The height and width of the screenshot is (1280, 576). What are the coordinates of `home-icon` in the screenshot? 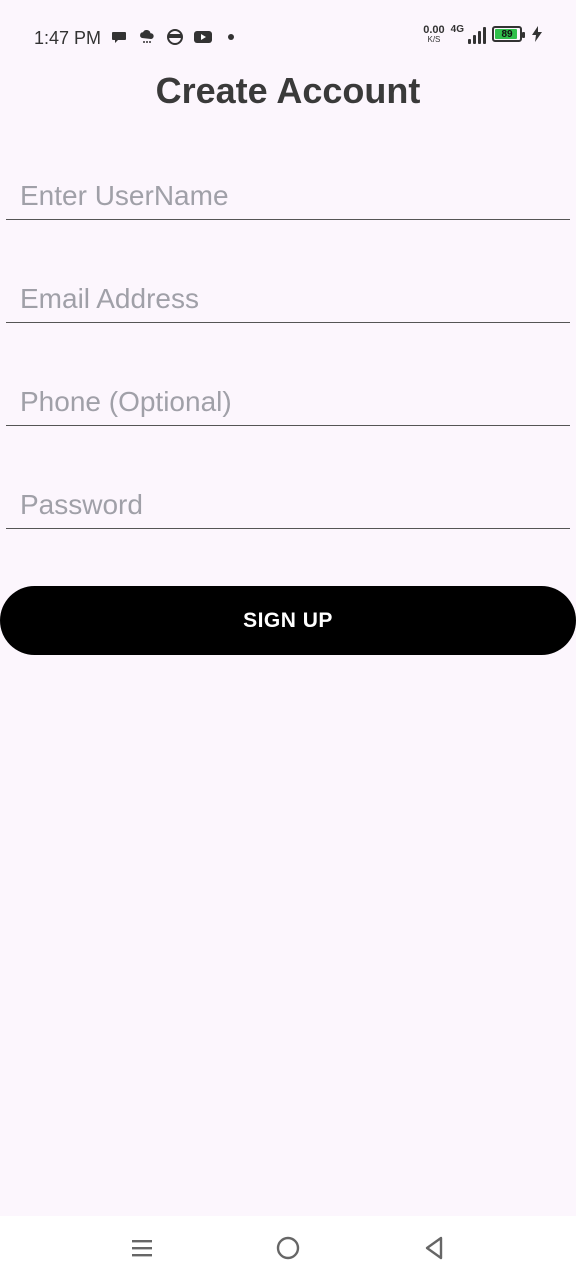 It's located at (288, 1248).